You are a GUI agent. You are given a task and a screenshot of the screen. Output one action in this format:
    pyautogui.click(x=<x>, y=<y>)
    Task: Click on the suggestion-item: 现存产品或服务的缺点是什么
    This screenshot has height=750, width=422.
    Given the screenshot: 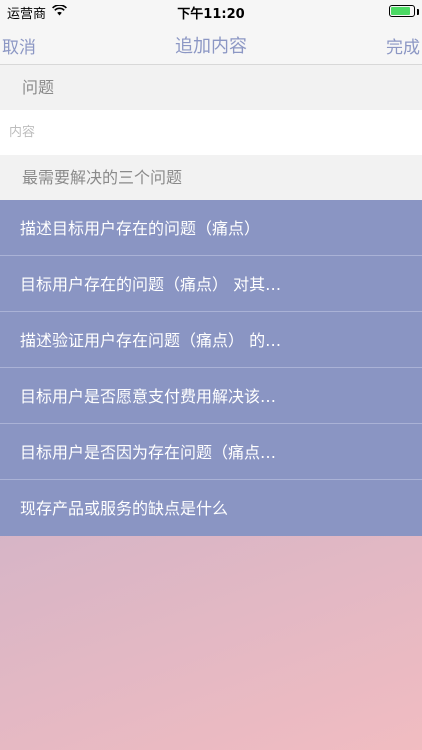 What is the action you would take?
    pyautogui.click(x=211, y=508)
    